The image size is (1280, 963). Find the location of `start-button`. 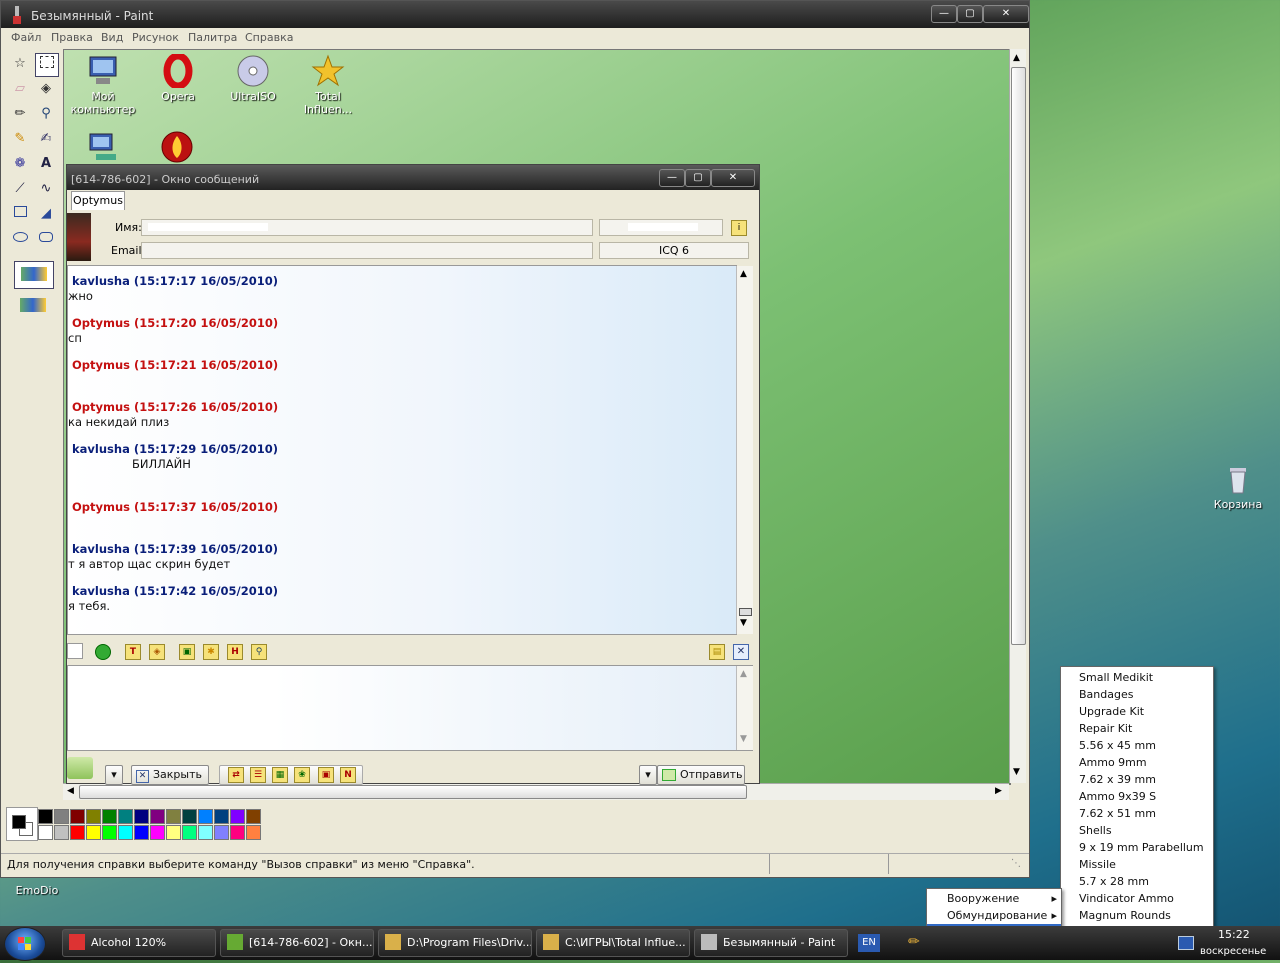

start-button is located at coordinates (25, 944).